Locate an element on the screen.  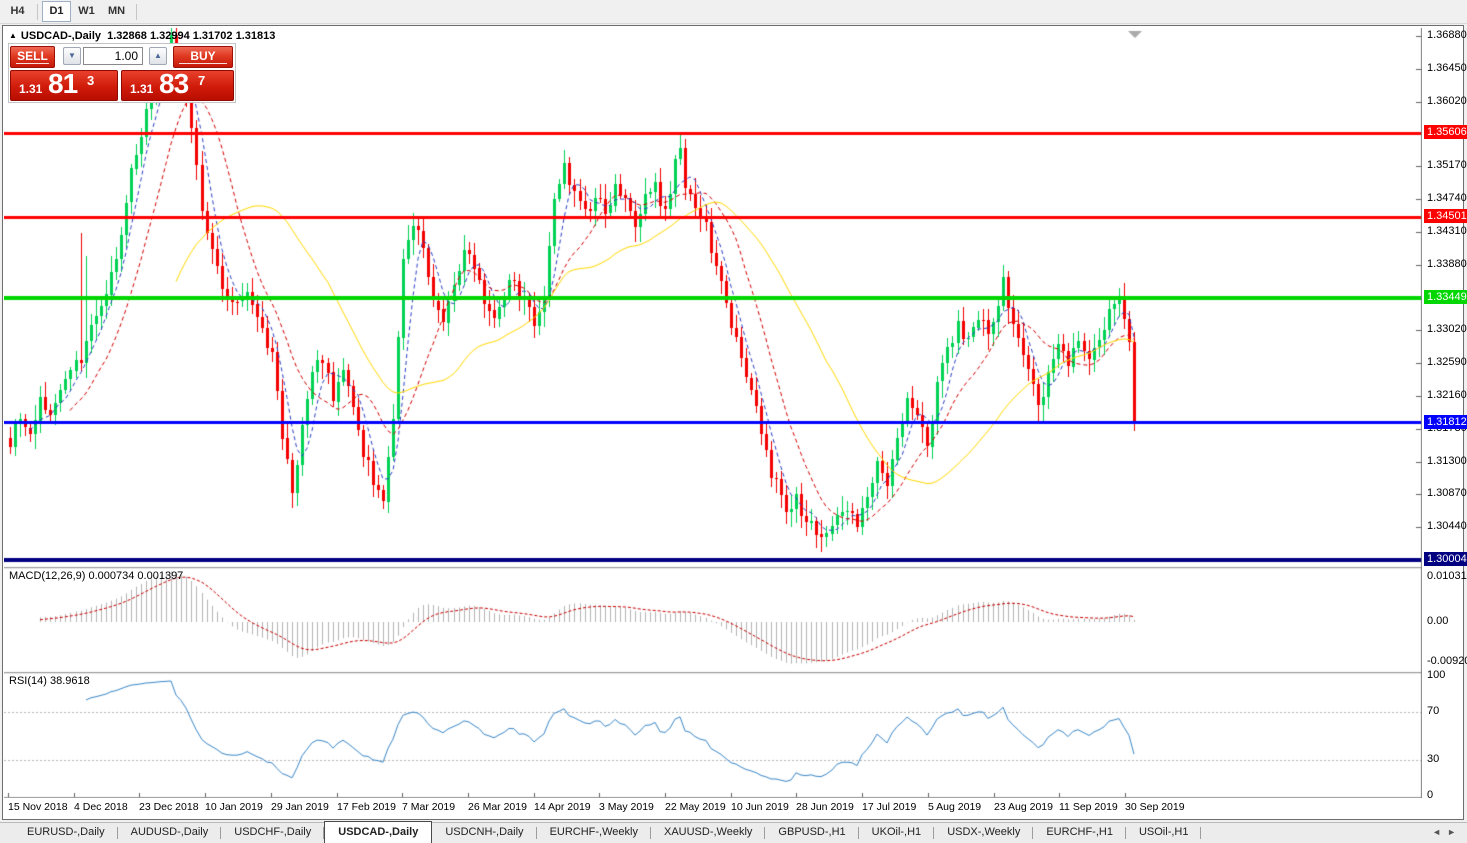
hline-price-badge: 1.34501 is located at coordinates (1445, 216).